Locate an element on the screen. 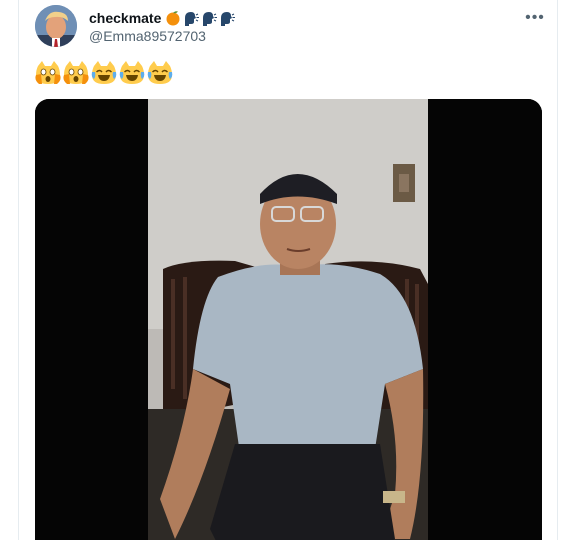  avatar-image is located at coordinates (56, 26).